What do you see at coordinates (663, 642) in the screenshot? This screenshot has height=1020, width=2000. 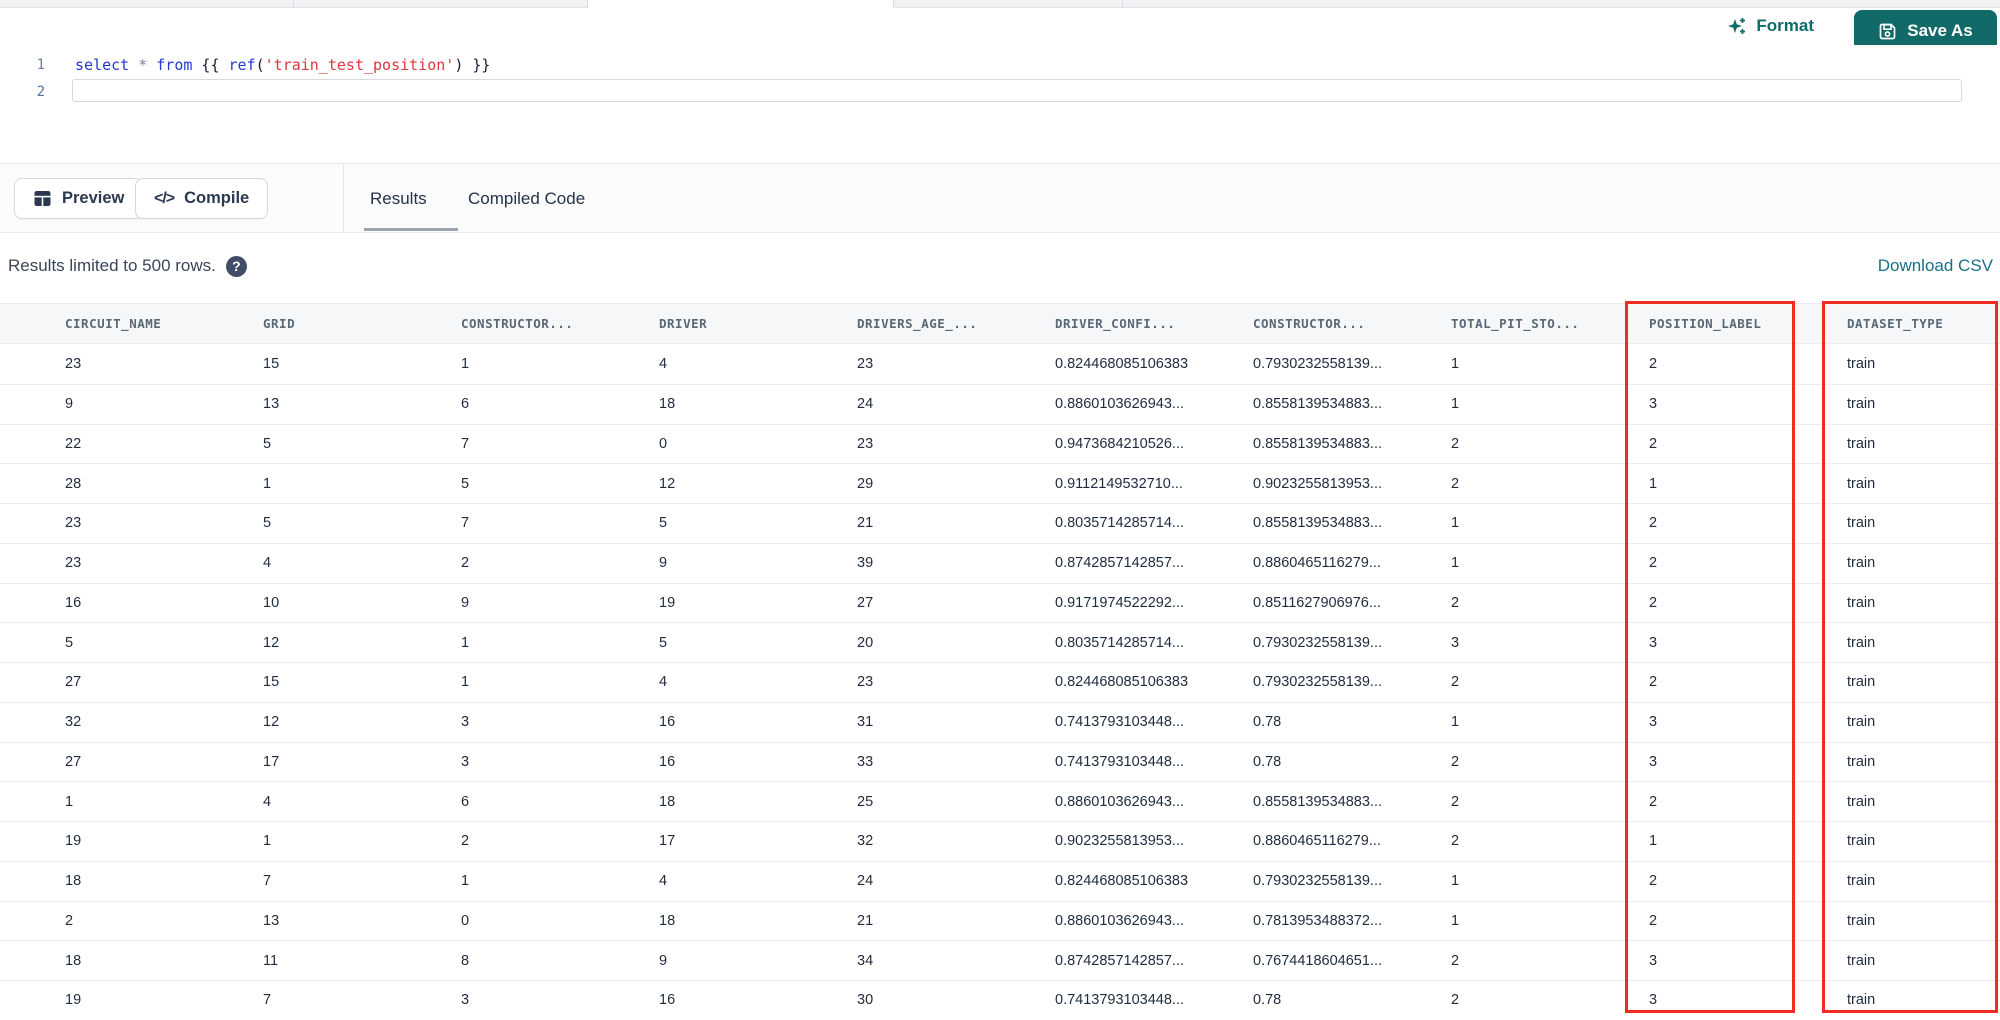 I see `table-cell: 5` at bounding box center [663, 642].